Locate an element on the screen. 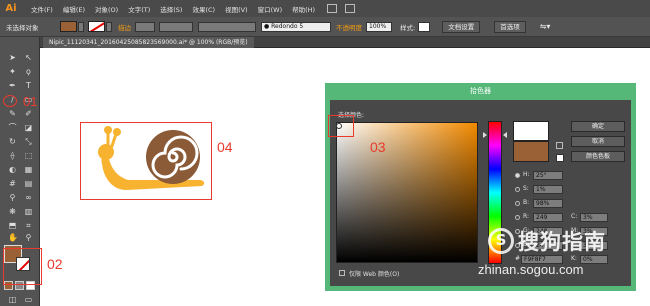  brush-dropdown: ● Redondo 5 is located at coordinates (296, 26).